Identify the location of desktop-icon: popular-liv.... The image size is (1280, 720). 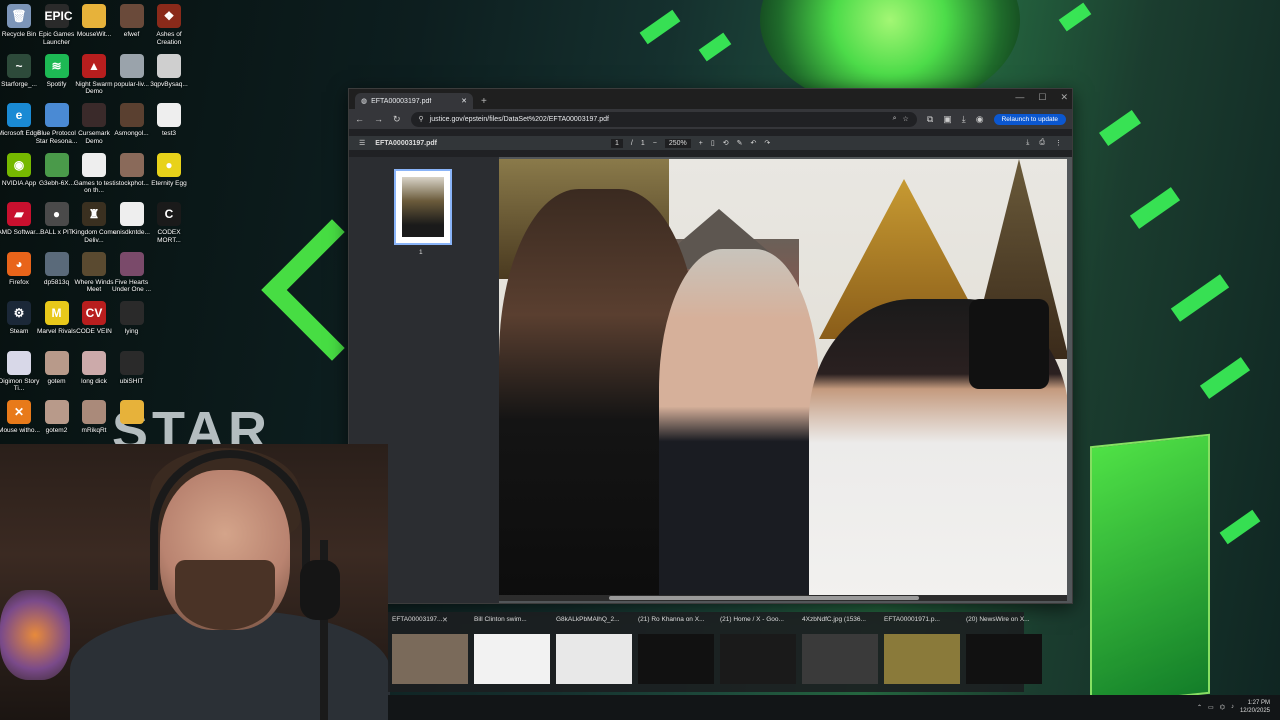
(132, 77).